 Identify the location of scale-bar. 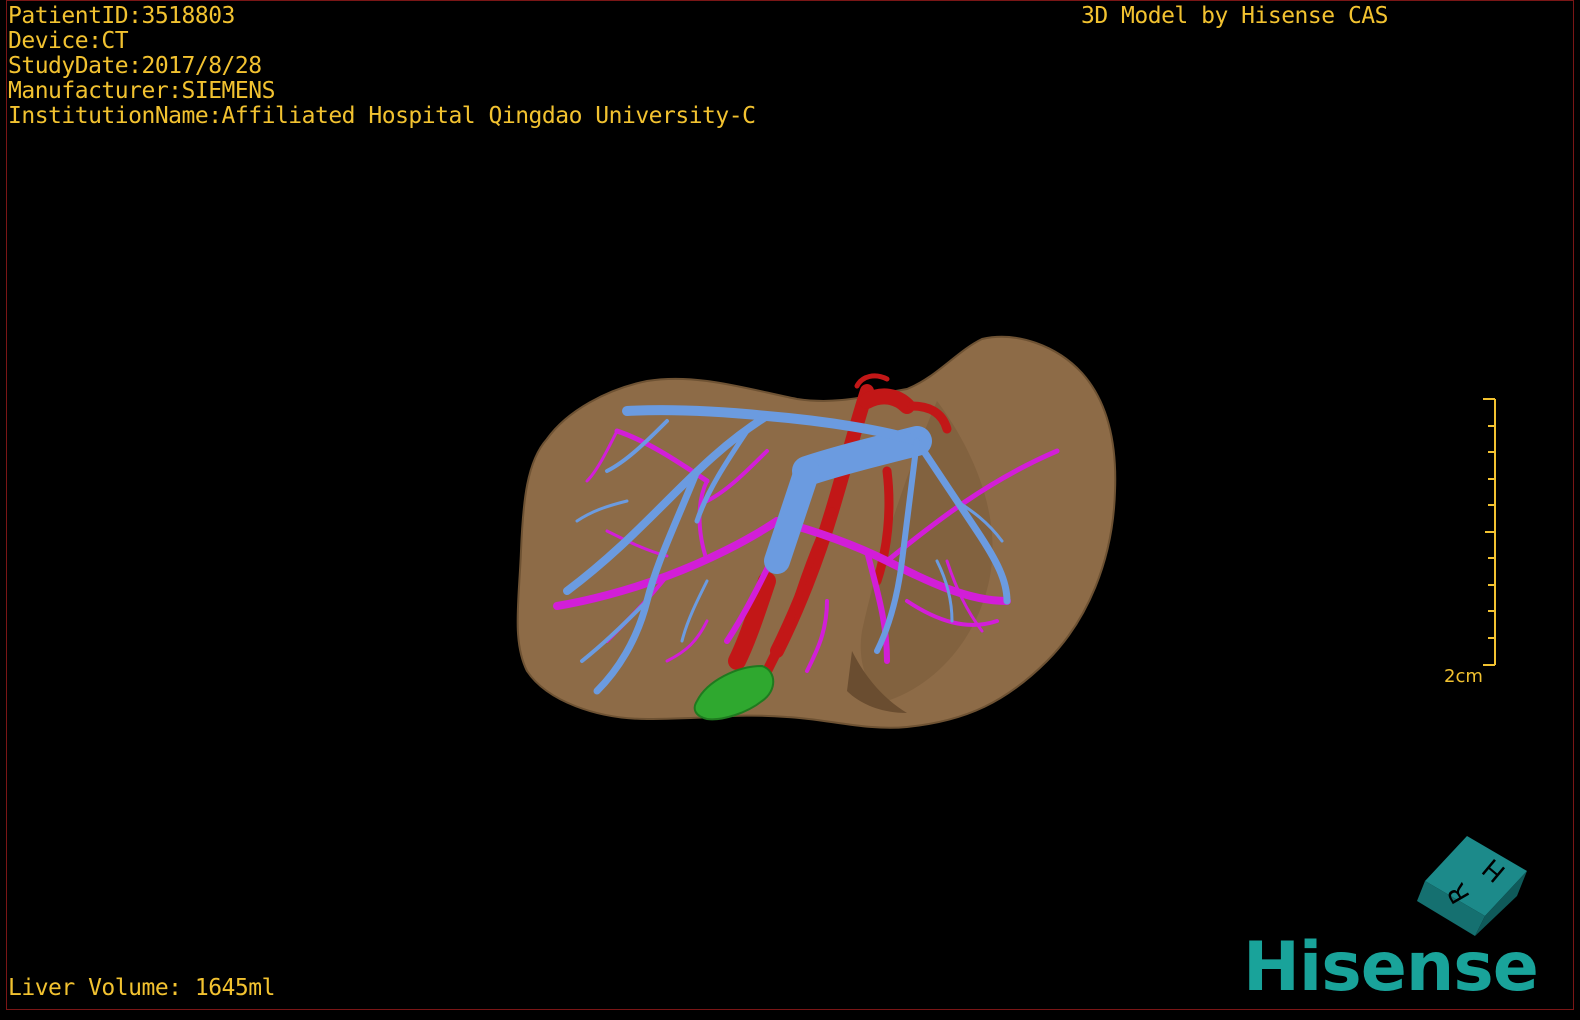
(1489, 532).